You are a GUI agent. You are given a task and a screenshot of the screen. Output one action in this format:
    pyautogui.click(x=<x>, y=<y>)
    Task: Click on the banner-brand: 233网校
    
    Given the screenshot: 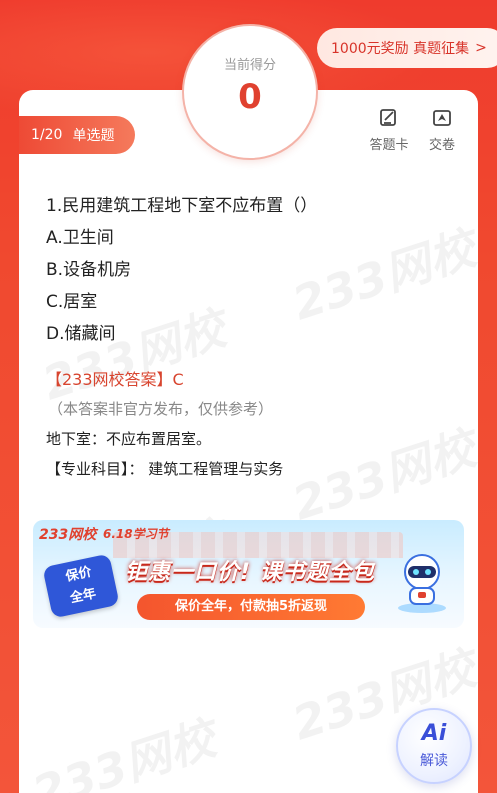 What is the action you would take?
    pyautogui.click(x=68, y=535)
    